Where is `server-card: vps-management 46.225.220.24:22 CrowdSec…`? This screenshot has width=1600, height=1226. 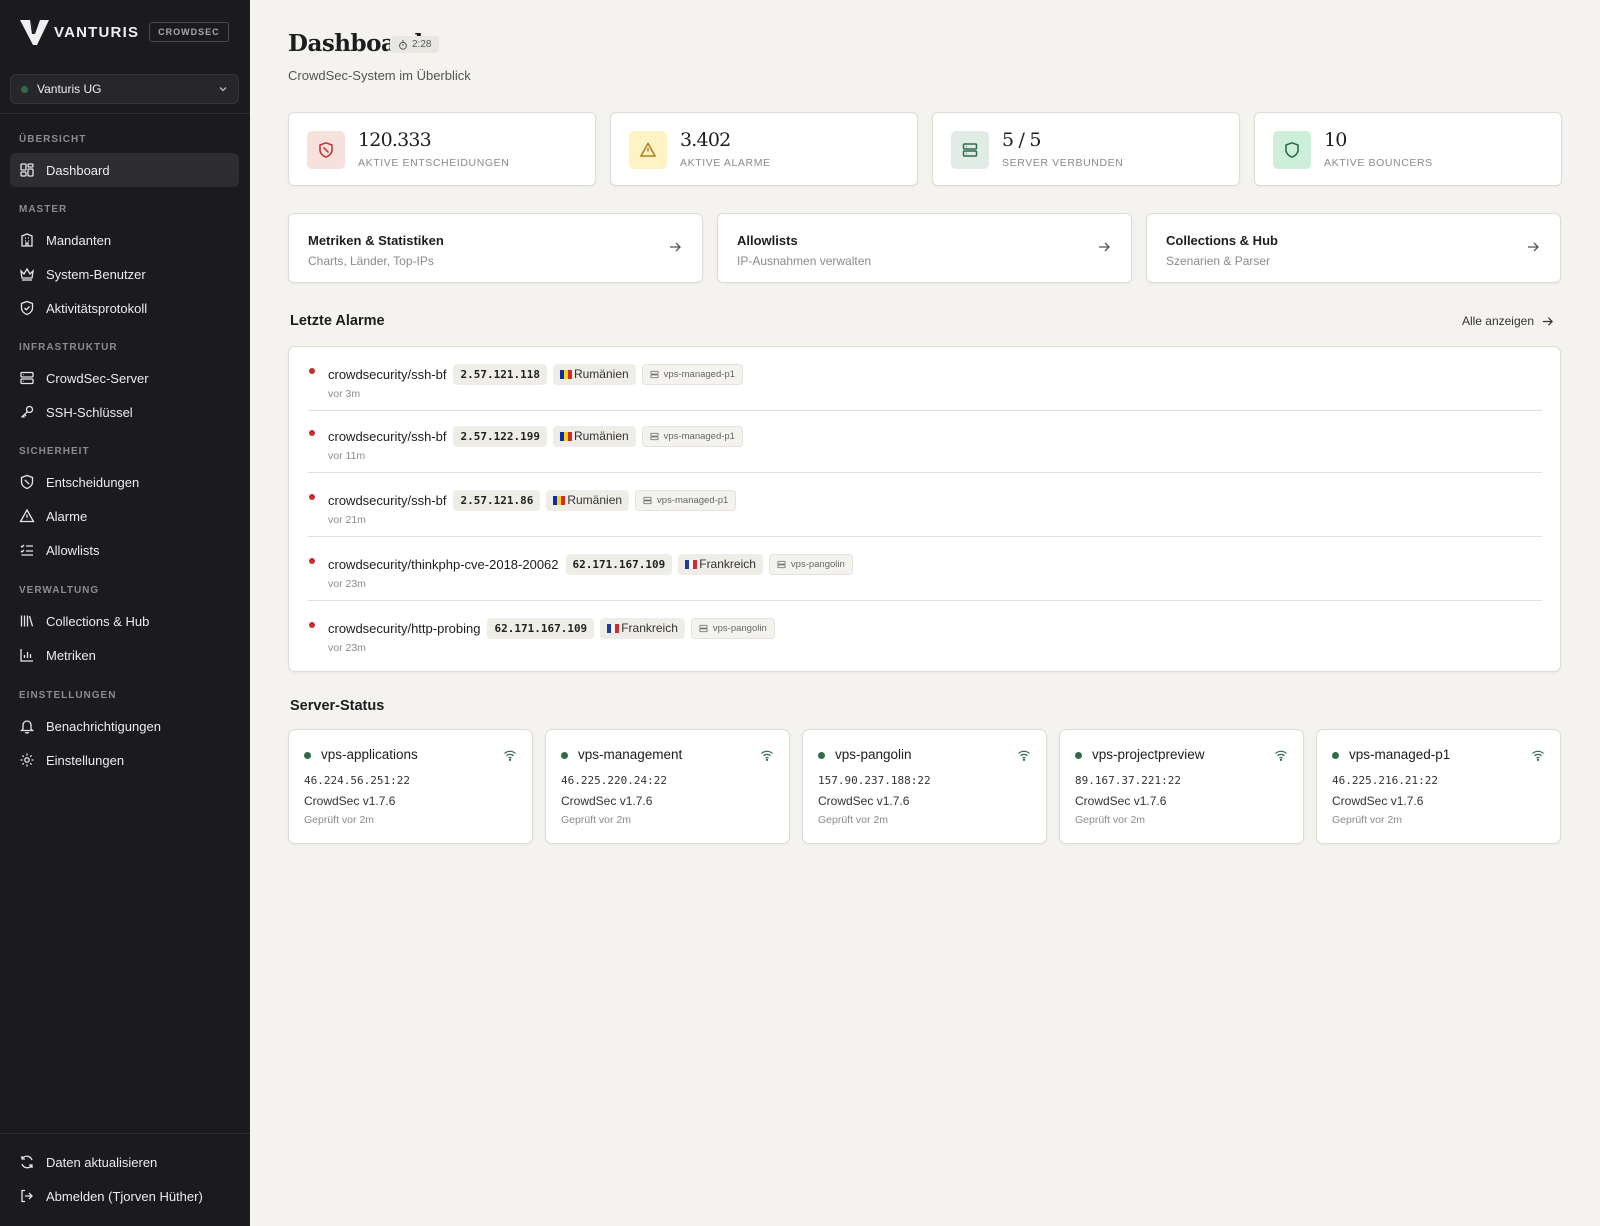 server-card: vps-management 46.225.220.24:22 CrowdSec… is located at coordinates (667, 786).